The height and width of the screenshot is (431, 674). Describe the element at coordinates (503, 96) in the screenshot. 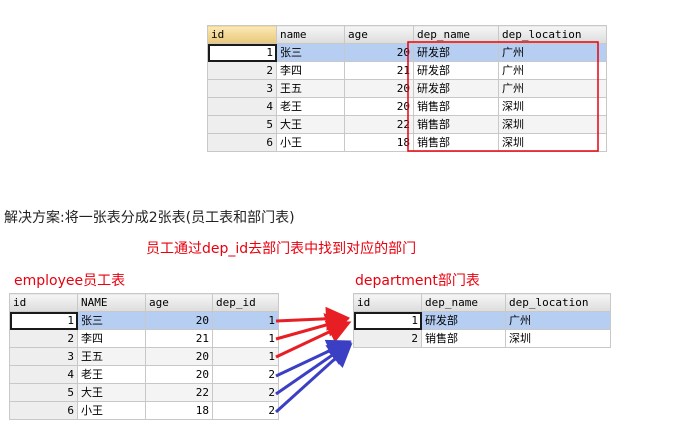

I see `highlight-box` at that location.